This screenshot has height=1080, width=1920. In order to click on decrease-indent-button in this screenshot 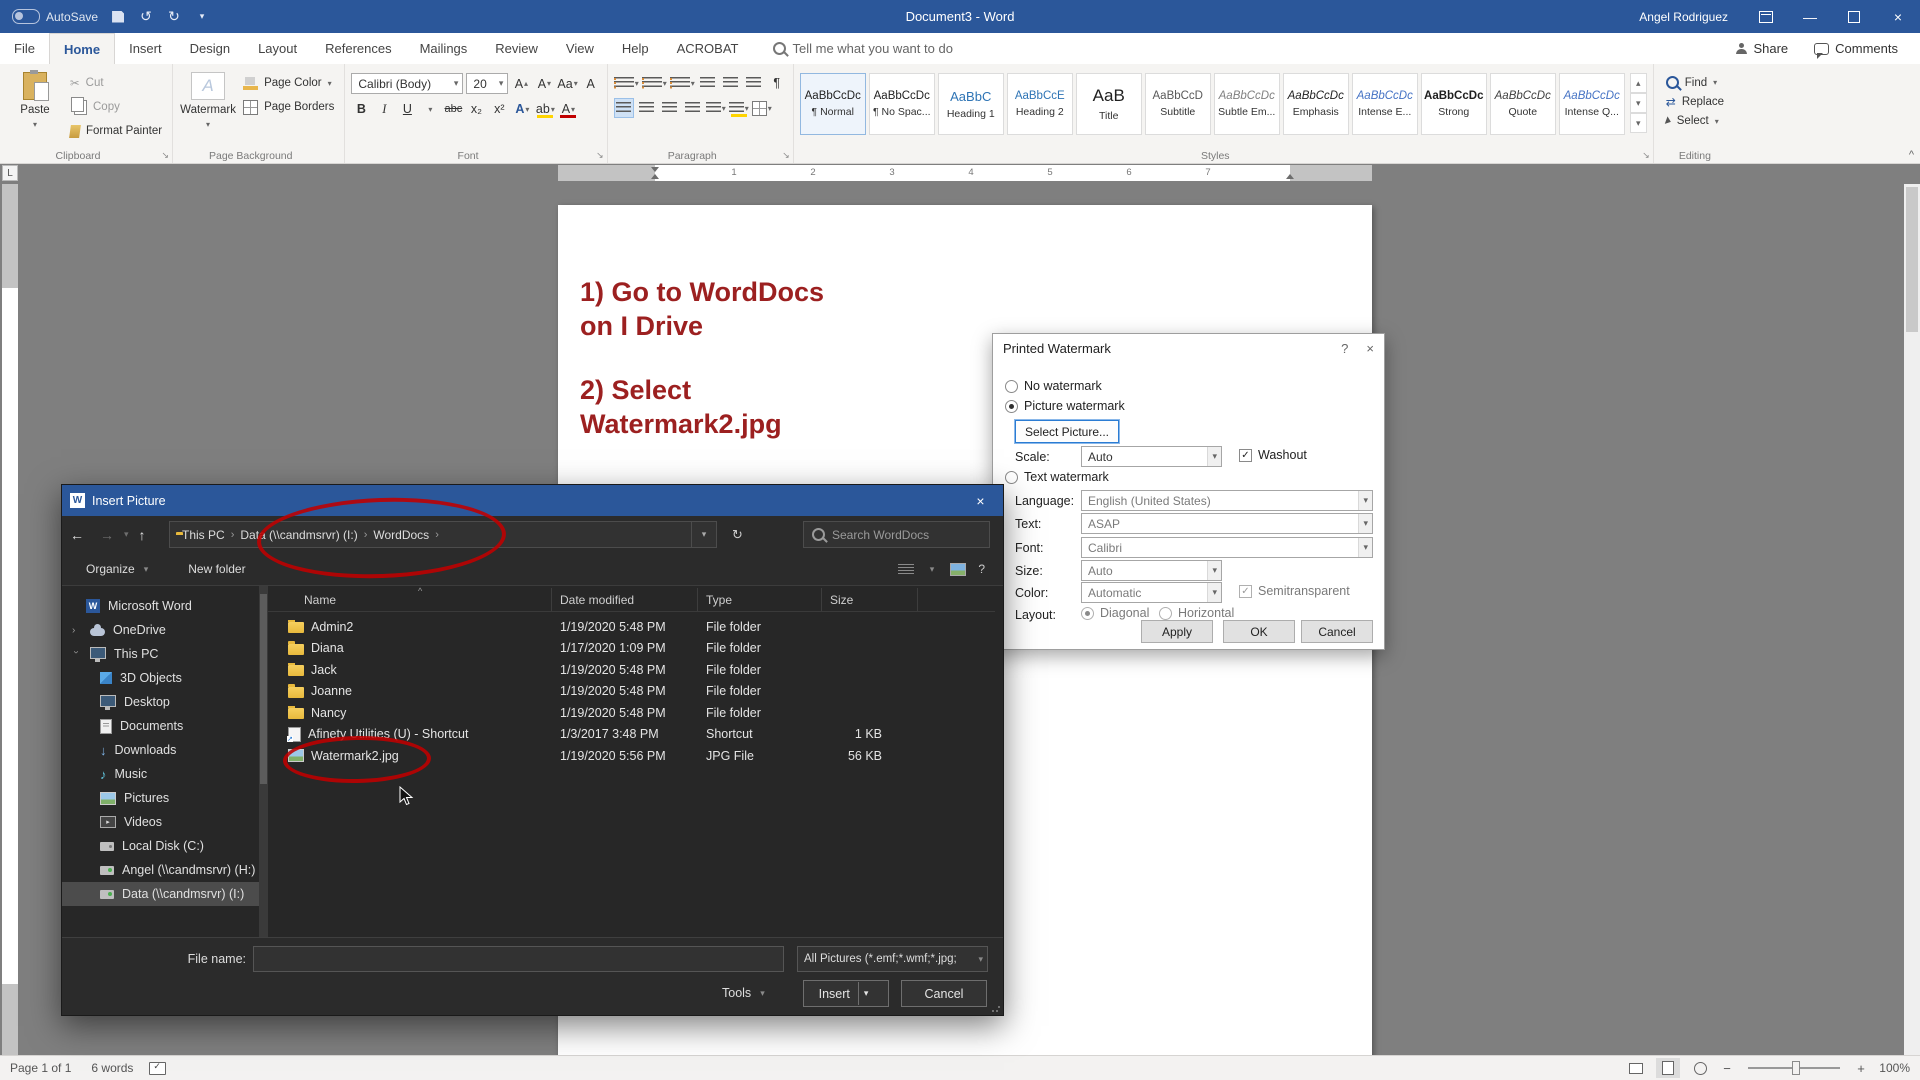, I will do `click(708, 83)`.